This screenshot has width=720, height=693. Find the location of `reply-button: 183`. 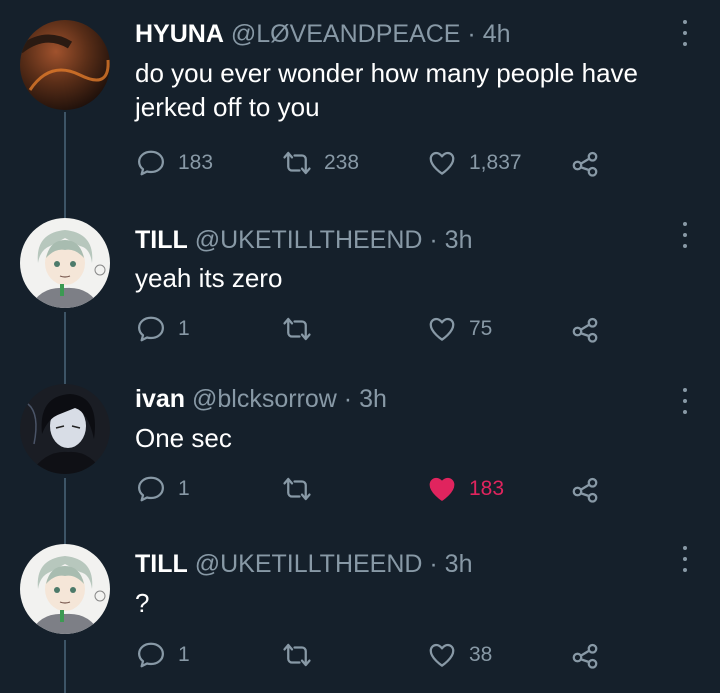

reply-button: 183 is located at coordinates (174, 163).